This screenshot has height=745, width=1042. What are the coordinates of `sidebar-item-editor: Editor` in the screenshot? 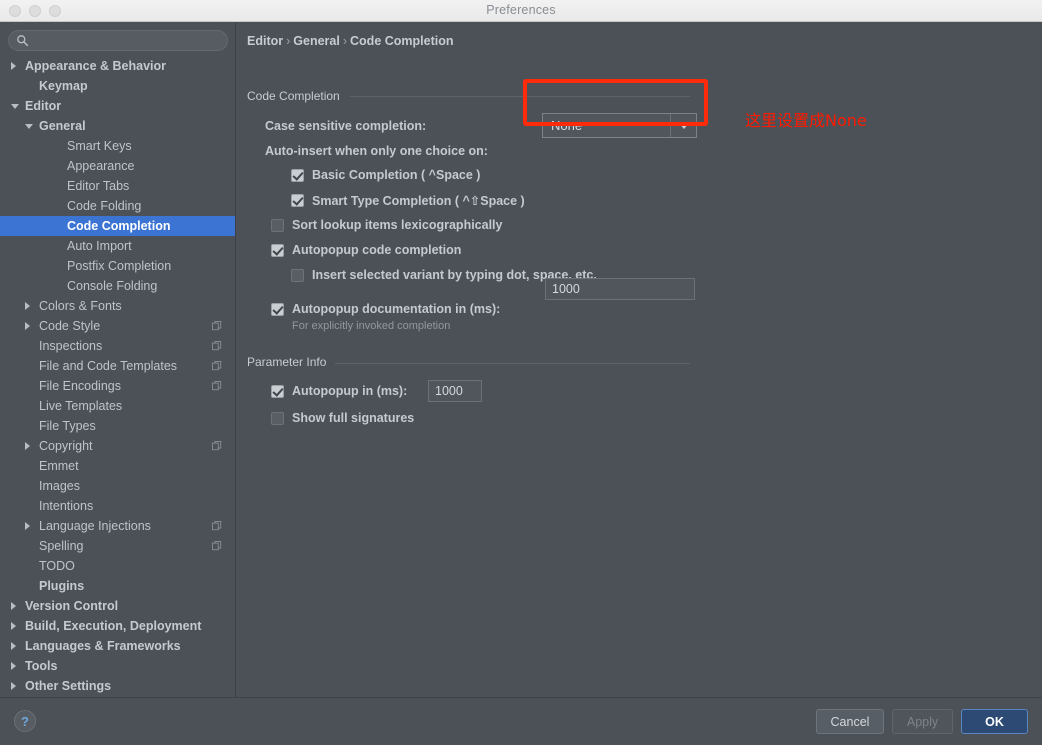 It's located at (117, 106).